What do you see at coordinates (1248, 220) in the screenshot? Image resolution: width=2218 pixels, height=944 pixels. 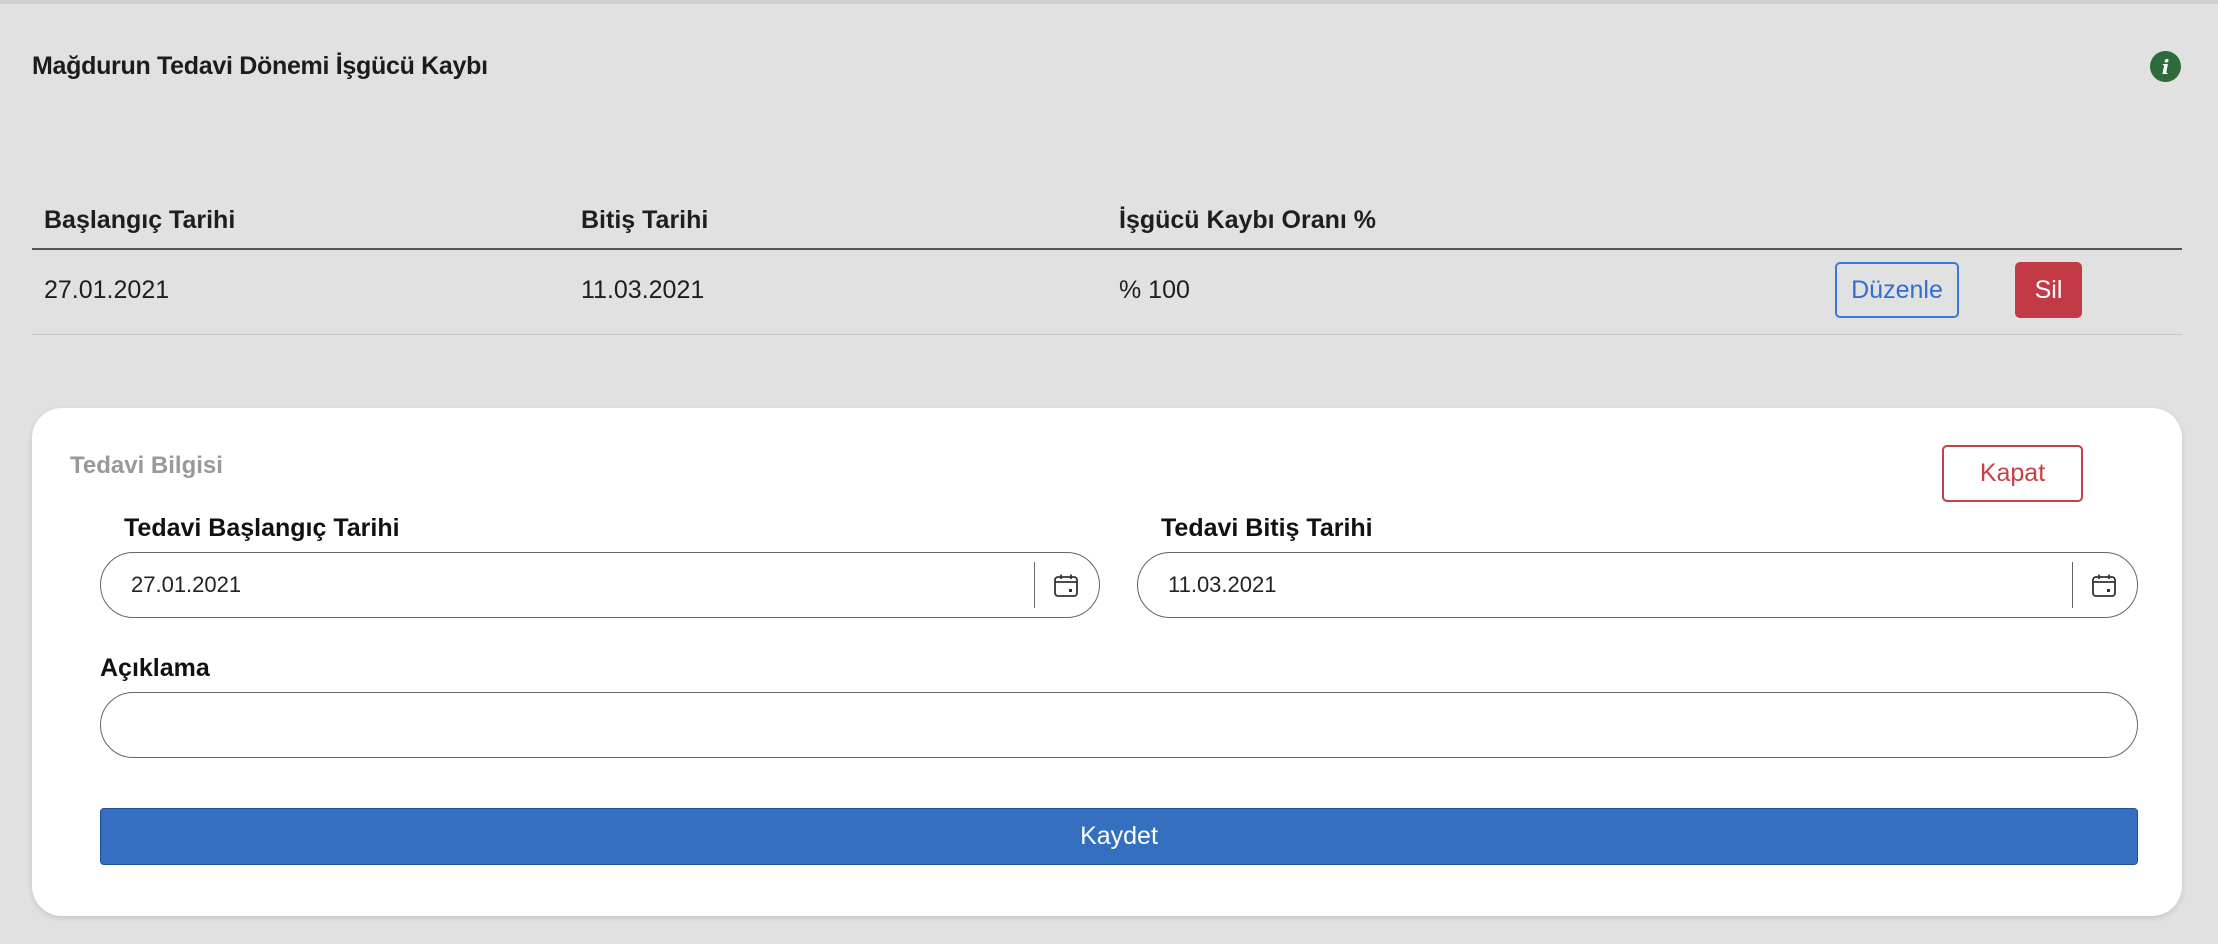 I see `header-loss-rate: İşgücü Kaybı Oranı %` at bounding box center [1248, 220].